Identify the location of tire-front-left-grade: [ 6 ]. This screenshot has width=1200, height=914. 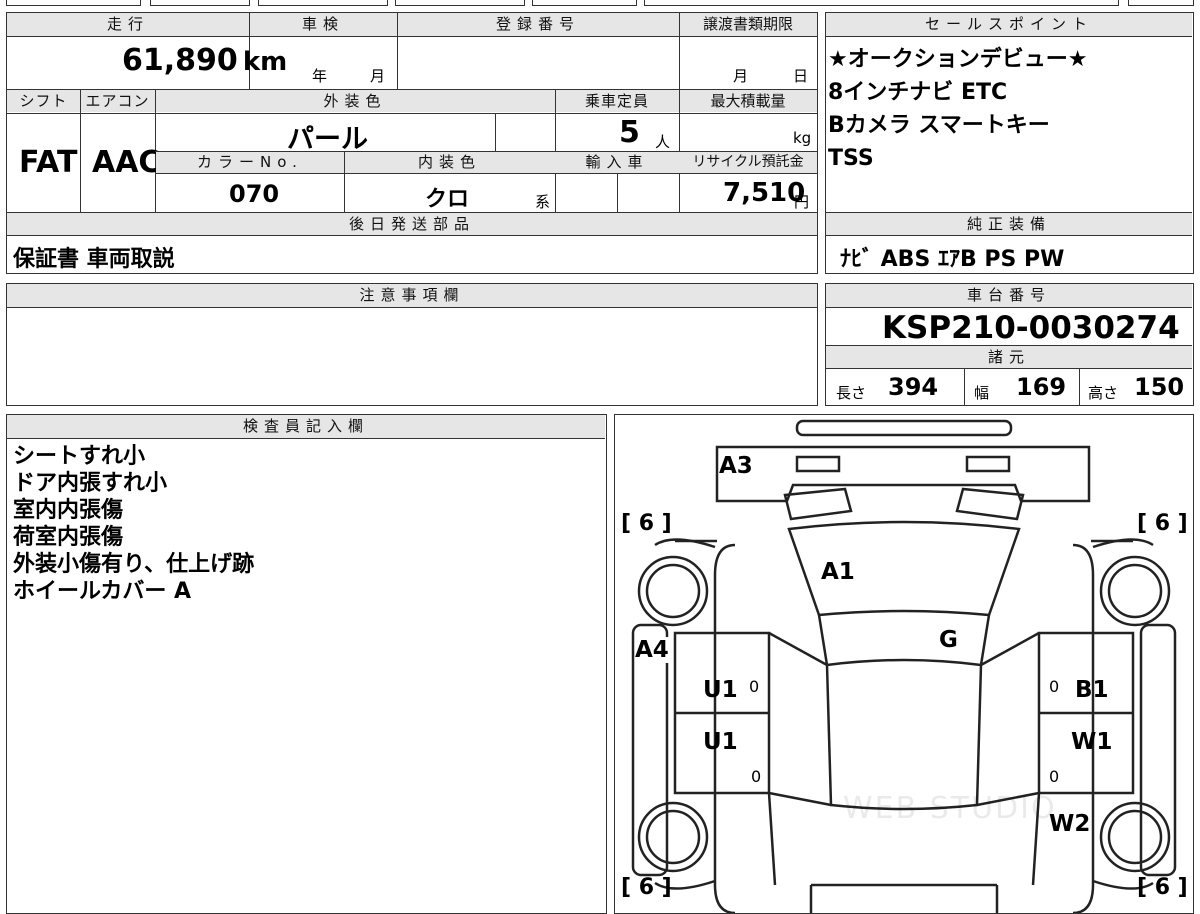
(646, 523).